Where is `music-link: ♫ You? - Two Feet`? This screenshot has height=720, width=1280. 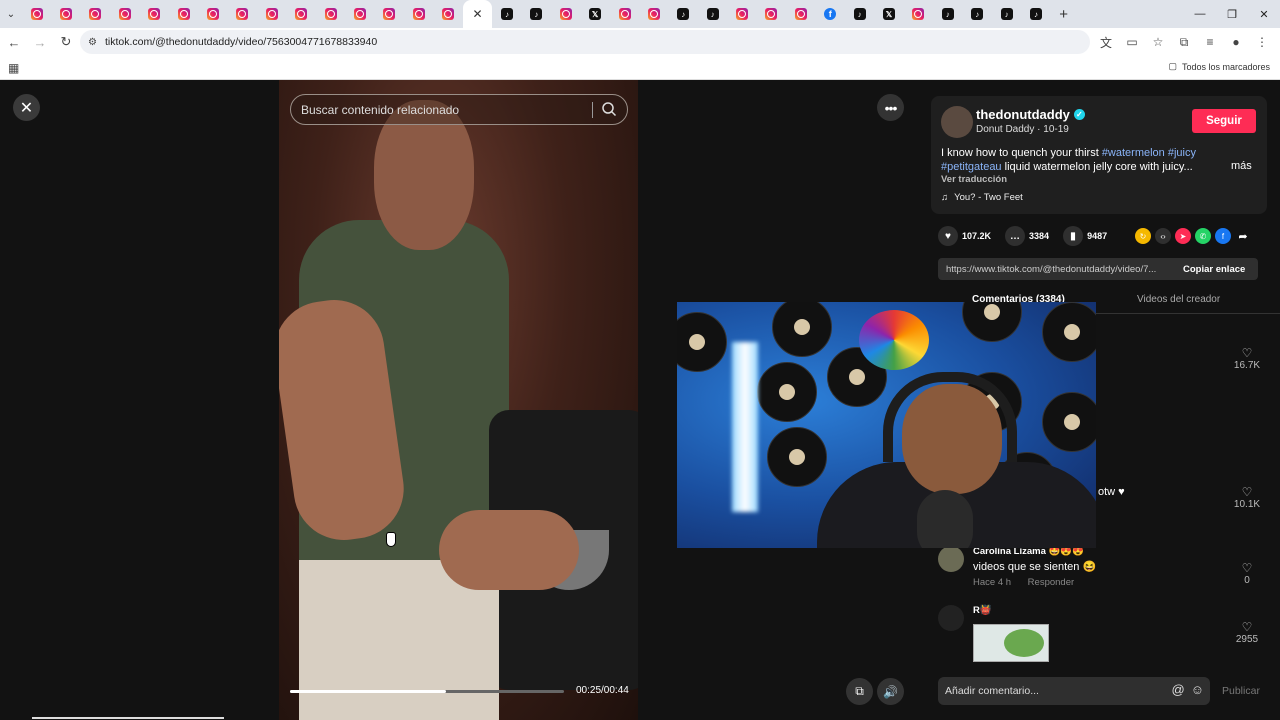
music-link: ♫ You? - Two Feet is located at coordinates (982, 197).